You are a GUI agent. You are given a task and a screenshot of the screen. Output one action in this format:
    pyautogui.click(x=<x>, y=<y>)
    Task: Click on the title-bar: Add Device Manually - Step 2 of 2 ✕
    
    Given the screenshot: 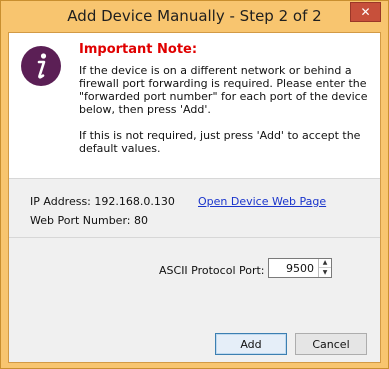 What is the action you would take?
    pyautogui.click(x=194, y=16)
    